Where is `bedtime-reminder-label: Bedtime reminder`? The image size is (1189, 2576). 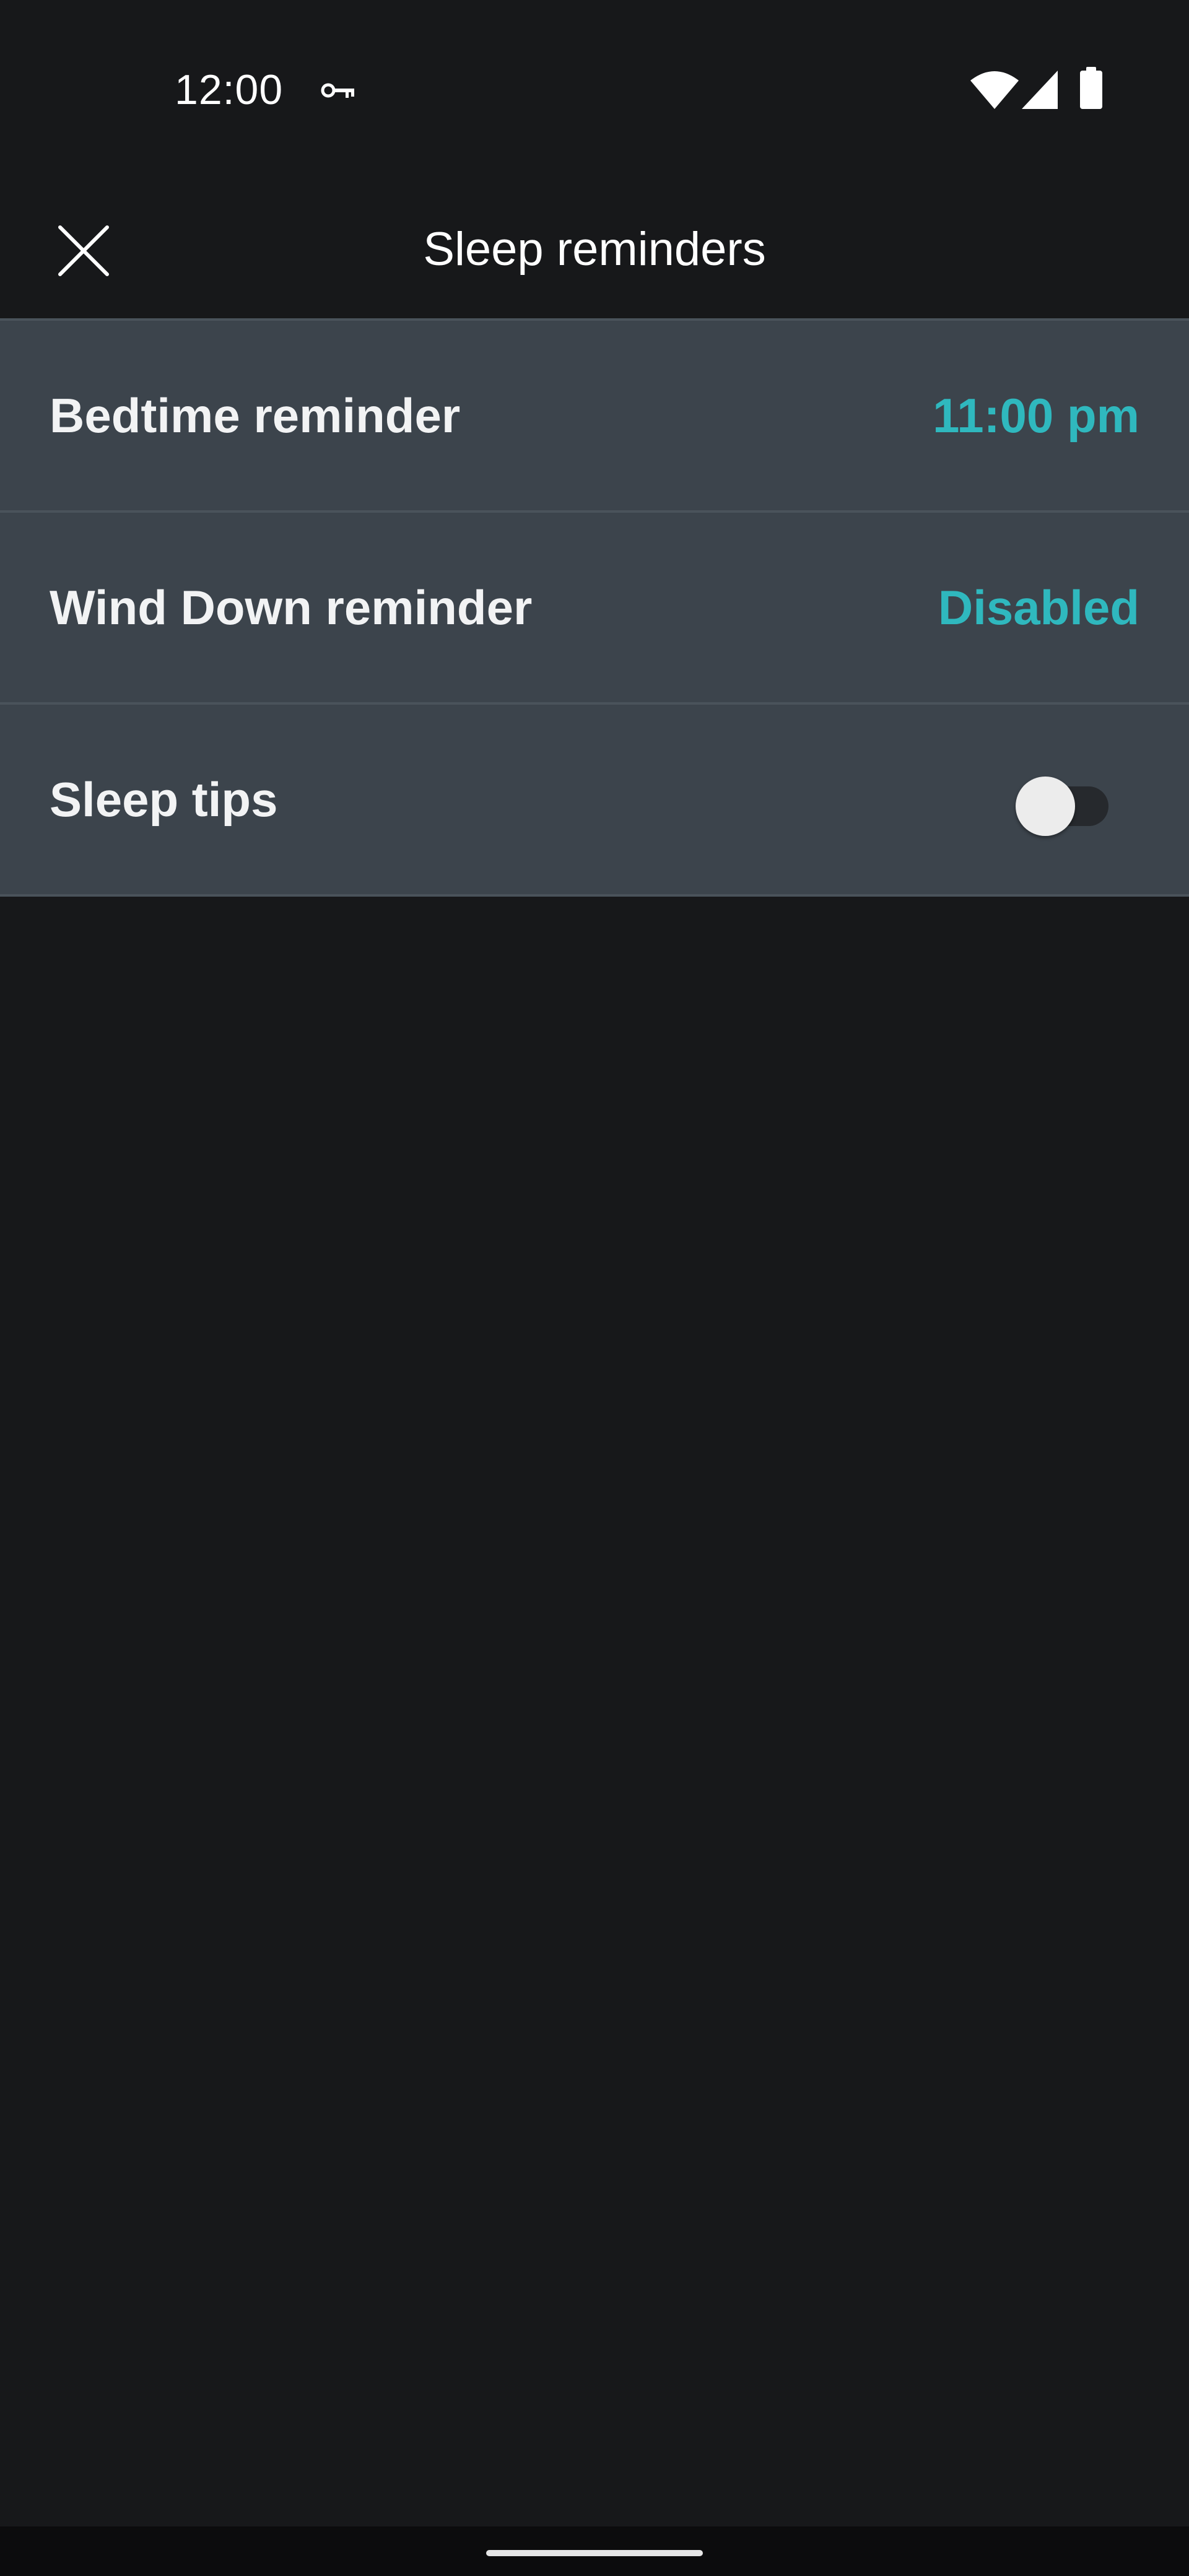
bedtime-reminder-label: Bedtime reminder is located at coordinates (255, 415).